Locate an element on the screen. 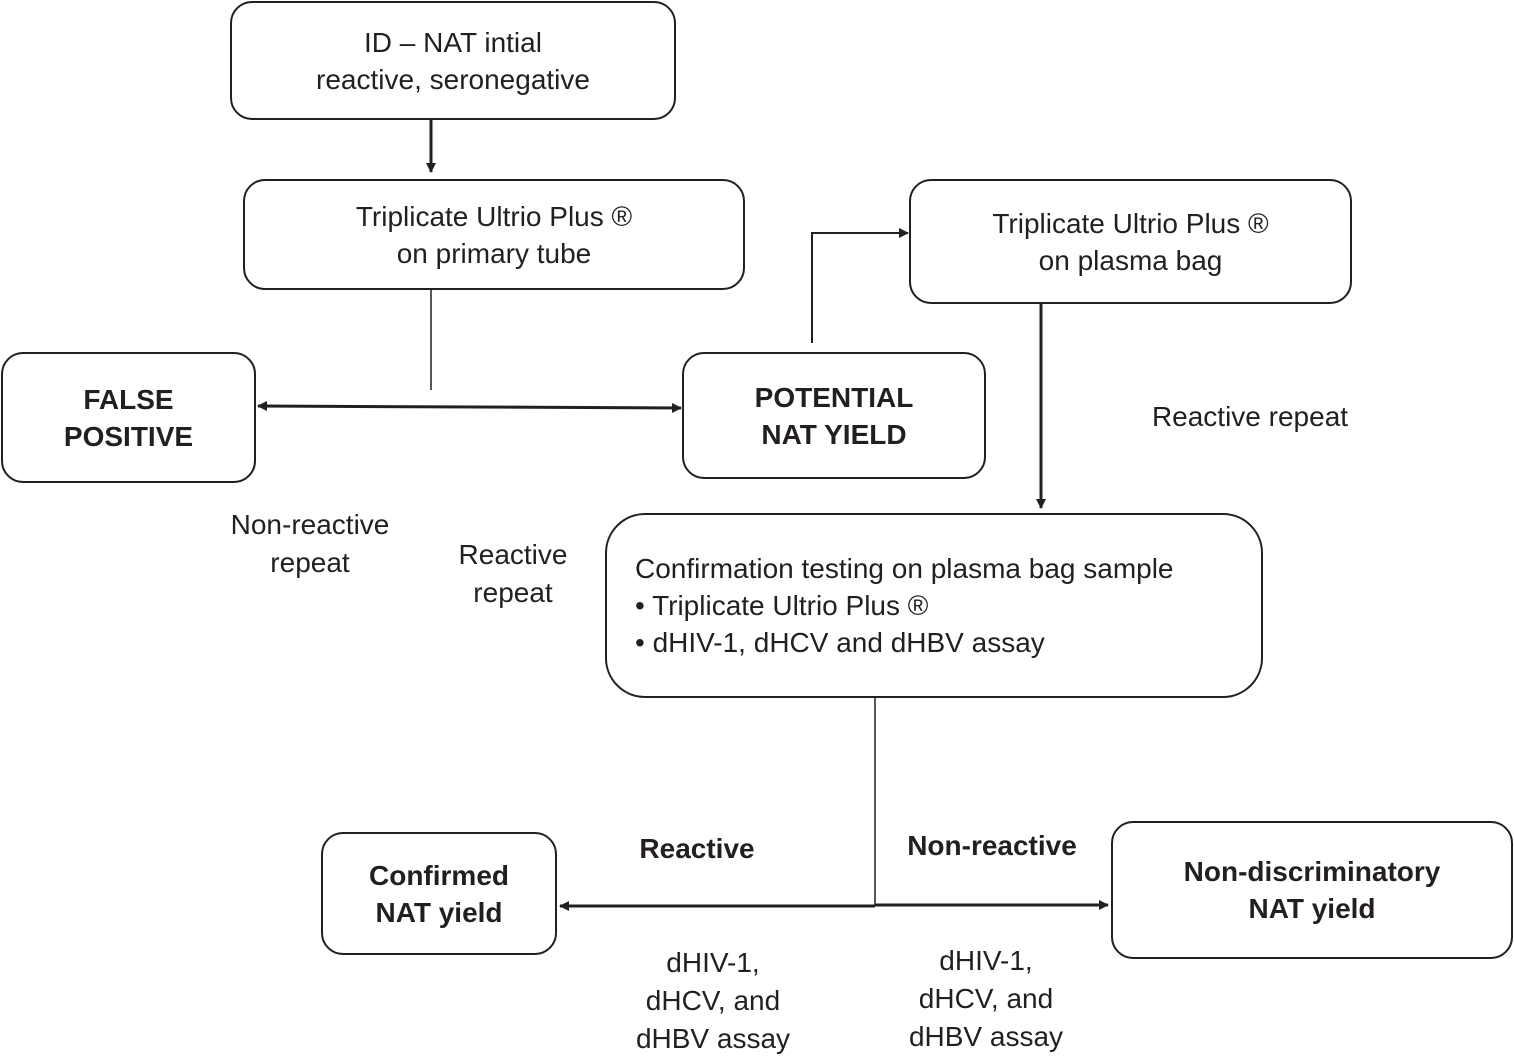  arrow-false-potential is located at coordinates (469, 407).